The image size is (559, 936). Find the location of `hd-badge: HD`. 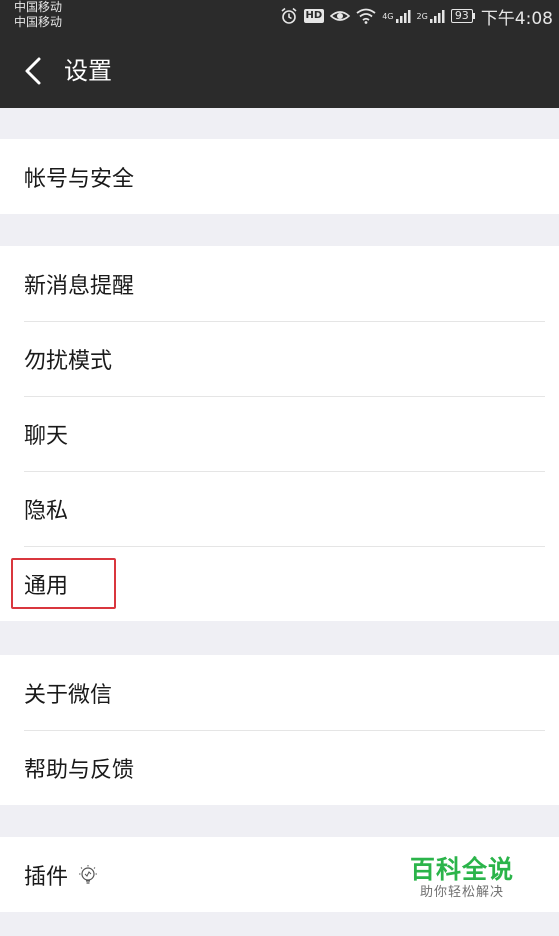

hd-badge: HD is located at coordinates (314, 16).